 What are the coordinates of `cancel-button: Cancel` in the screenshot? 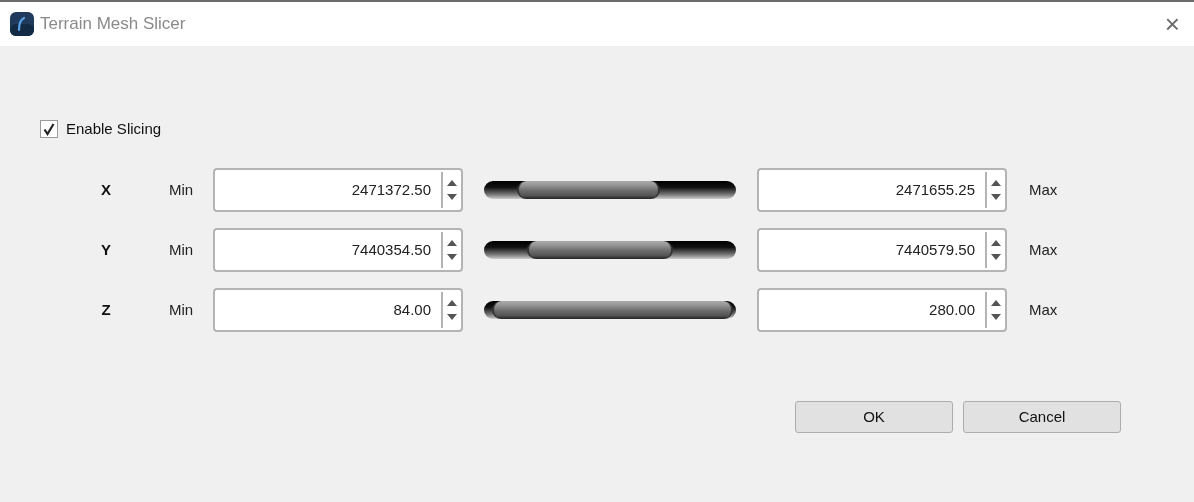 It's located at (1042, 417).